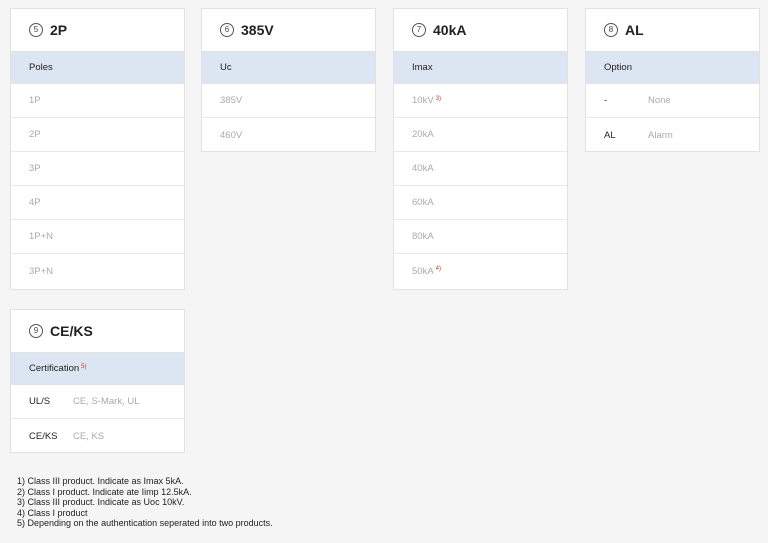  I want to click on uc-column-header: Uc, so click(288, 68).